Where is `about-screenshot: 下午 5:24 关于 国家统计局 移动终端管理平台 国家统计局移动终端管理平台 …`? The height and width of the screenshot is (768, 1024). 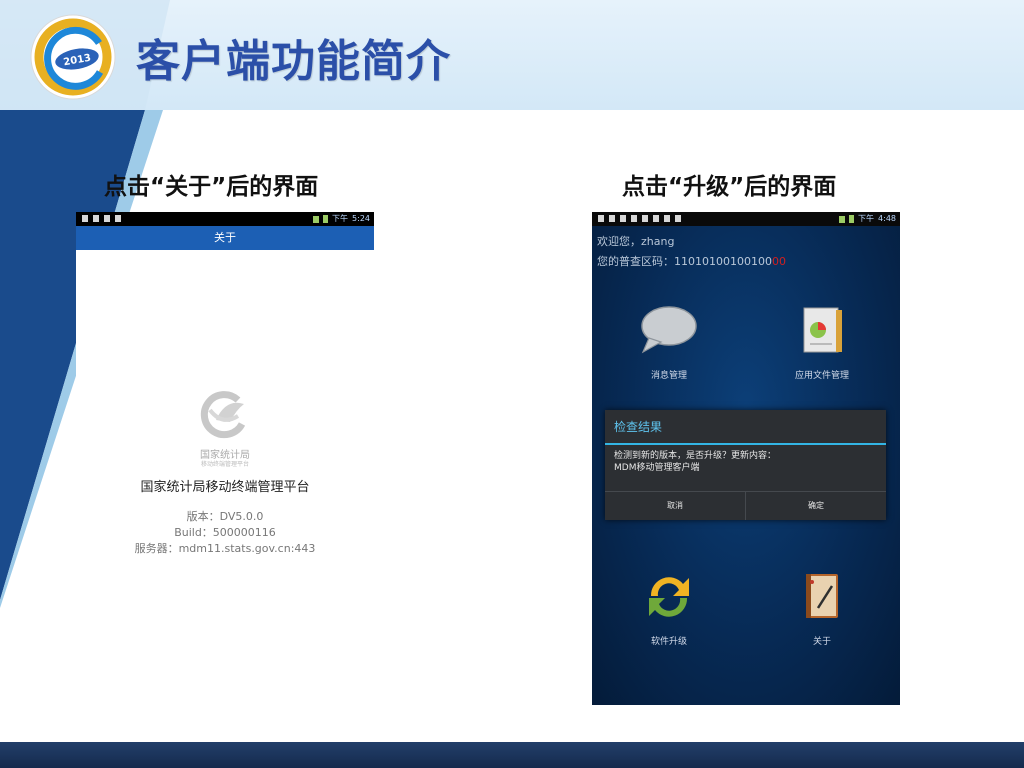
about-screenshot: 下午 5:24 关于 国家统计局 移动终端管理平台 国家统计局移动终端管理平台 … is located at coordinates (225, 397).